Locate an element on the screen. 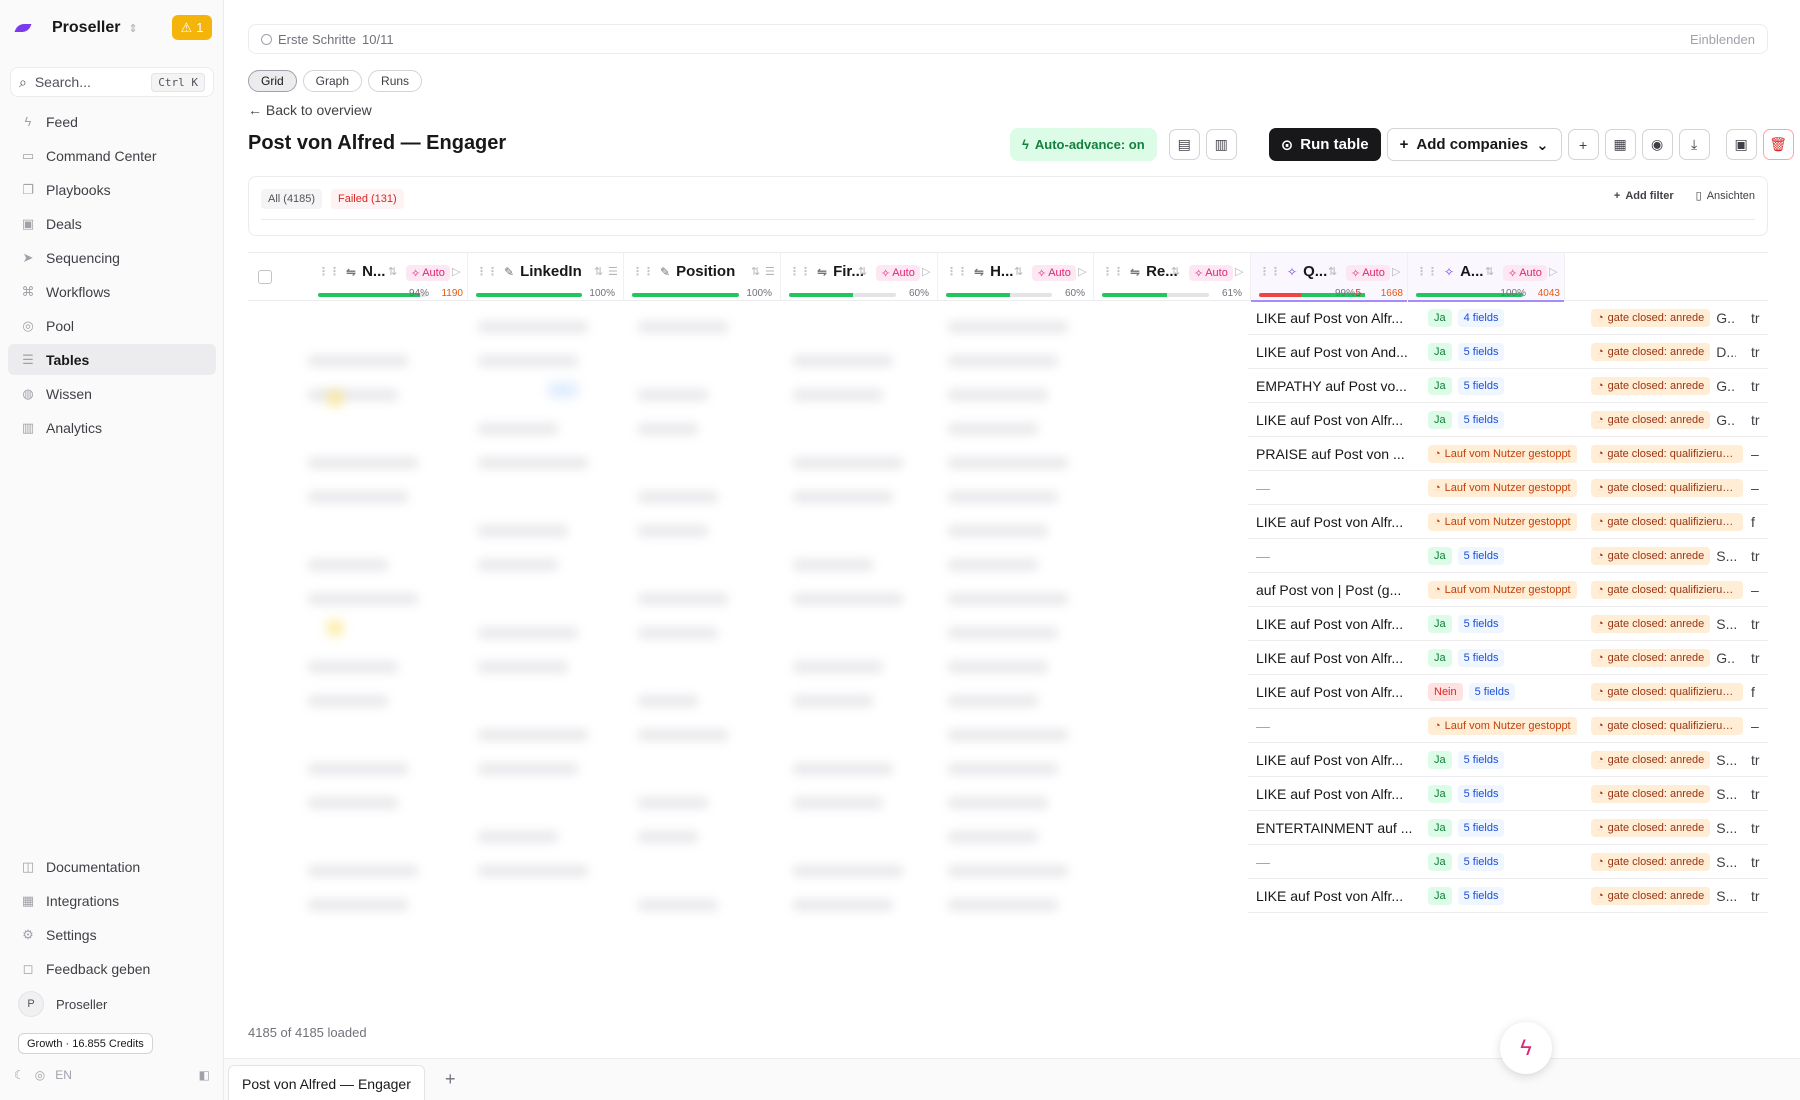 This screenshot has height=1100, width=1800. column-header: ⋮⋮ ⇋ Re... ✧ Auto ▷ ⇅ 61% is located at coordinates (1172, 277).